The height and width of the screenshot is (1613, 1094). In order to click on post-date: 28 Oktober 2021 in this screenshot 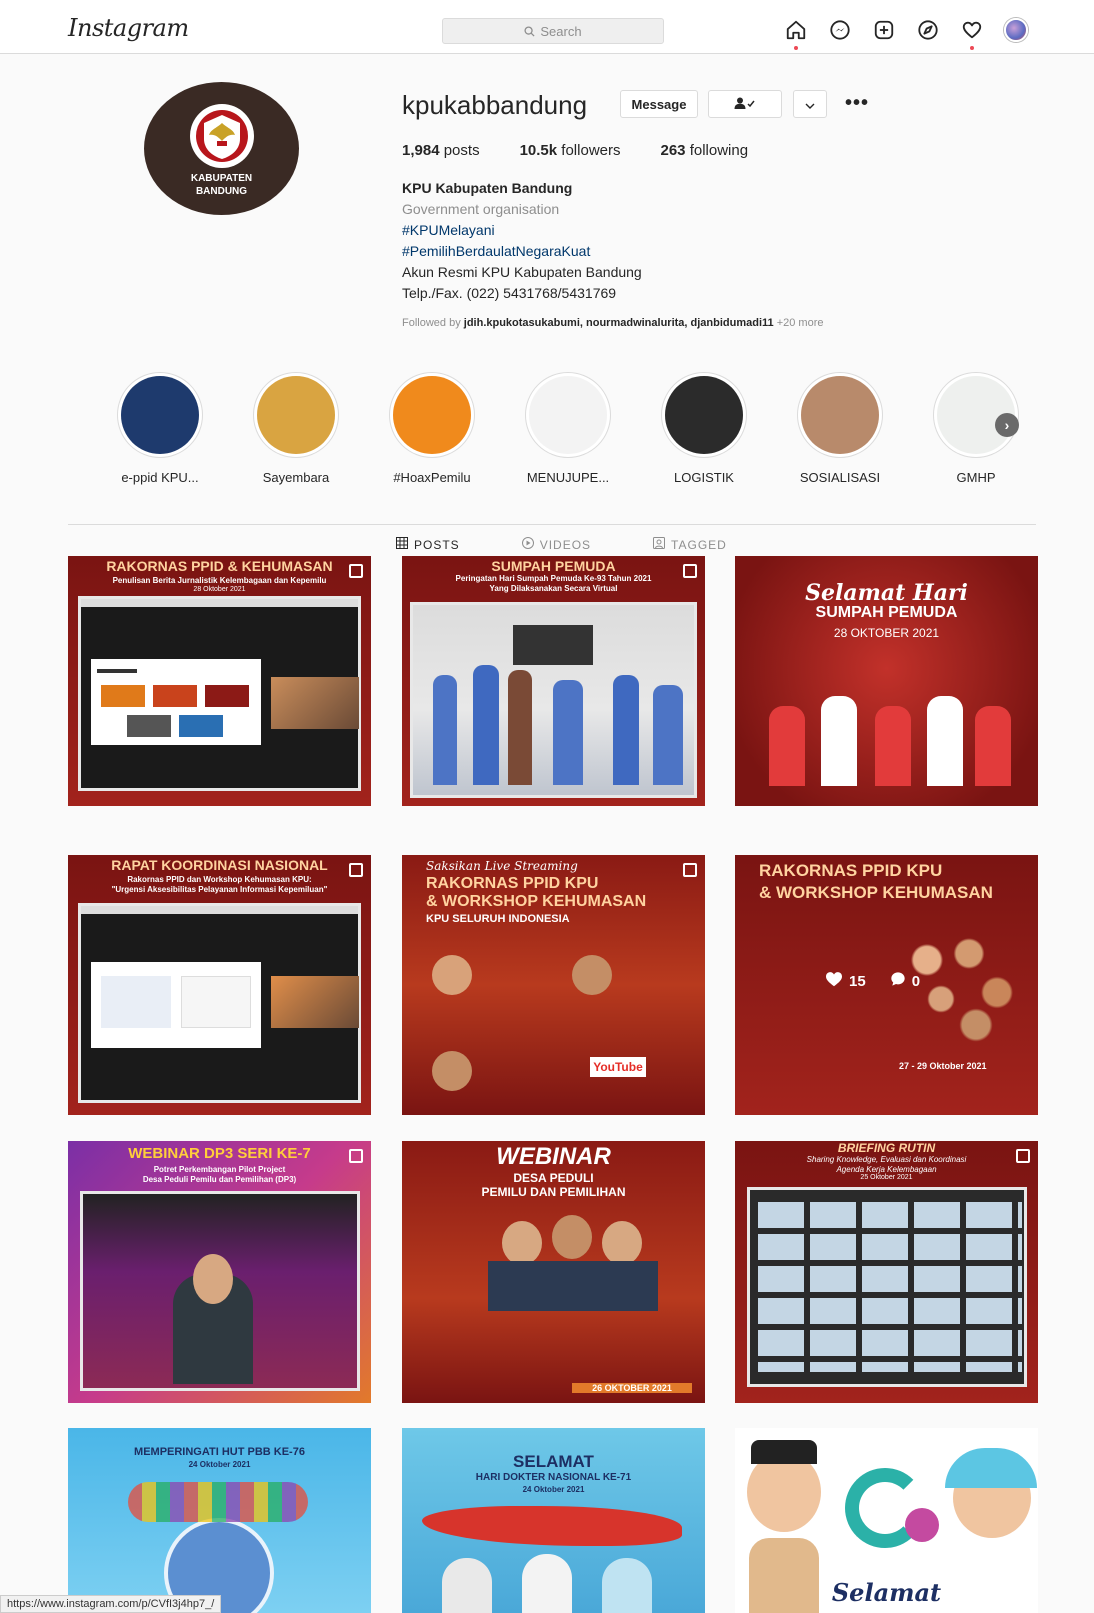, I will do `click(219, 589)`.